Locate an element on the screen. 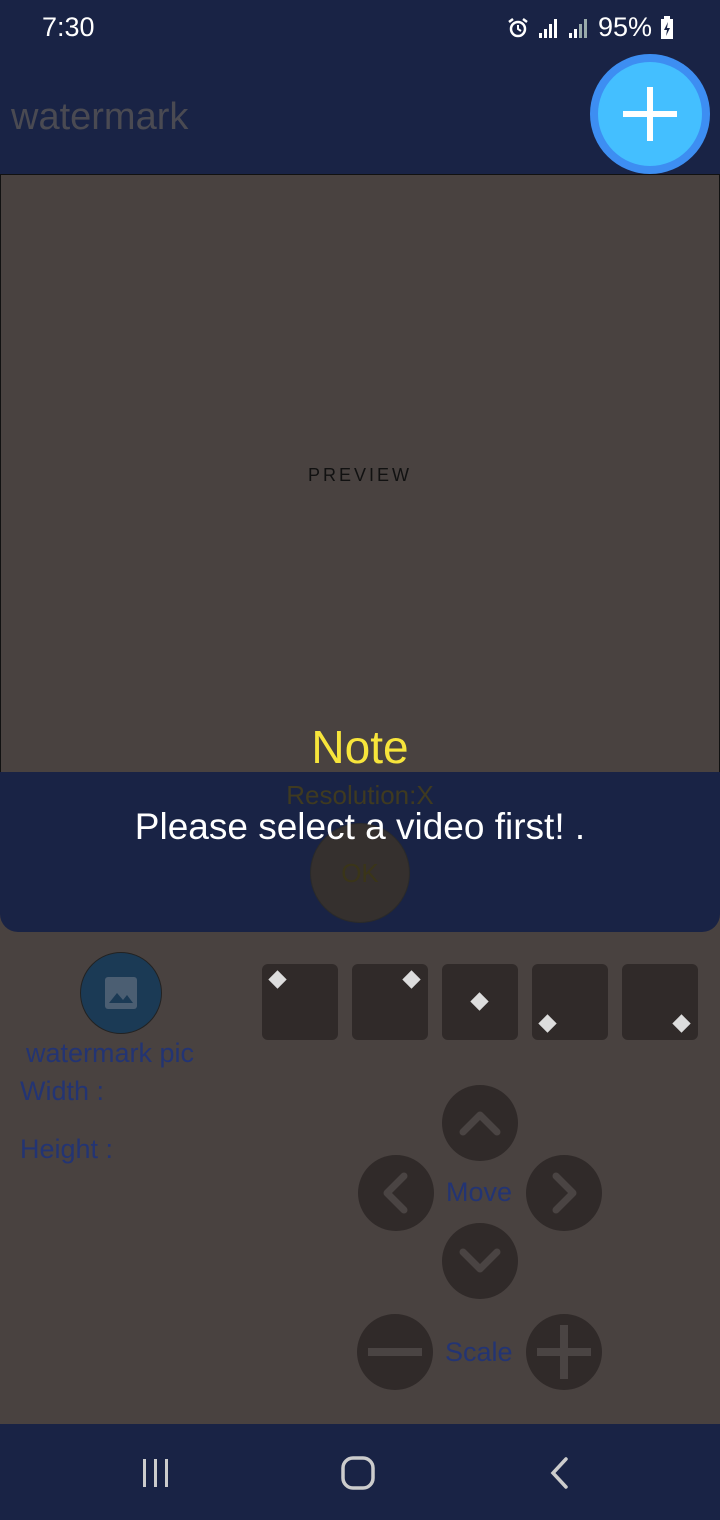 This screenshot has height=1520, width=720. position-bottom-left-button is located at coordinates (570, 1002).